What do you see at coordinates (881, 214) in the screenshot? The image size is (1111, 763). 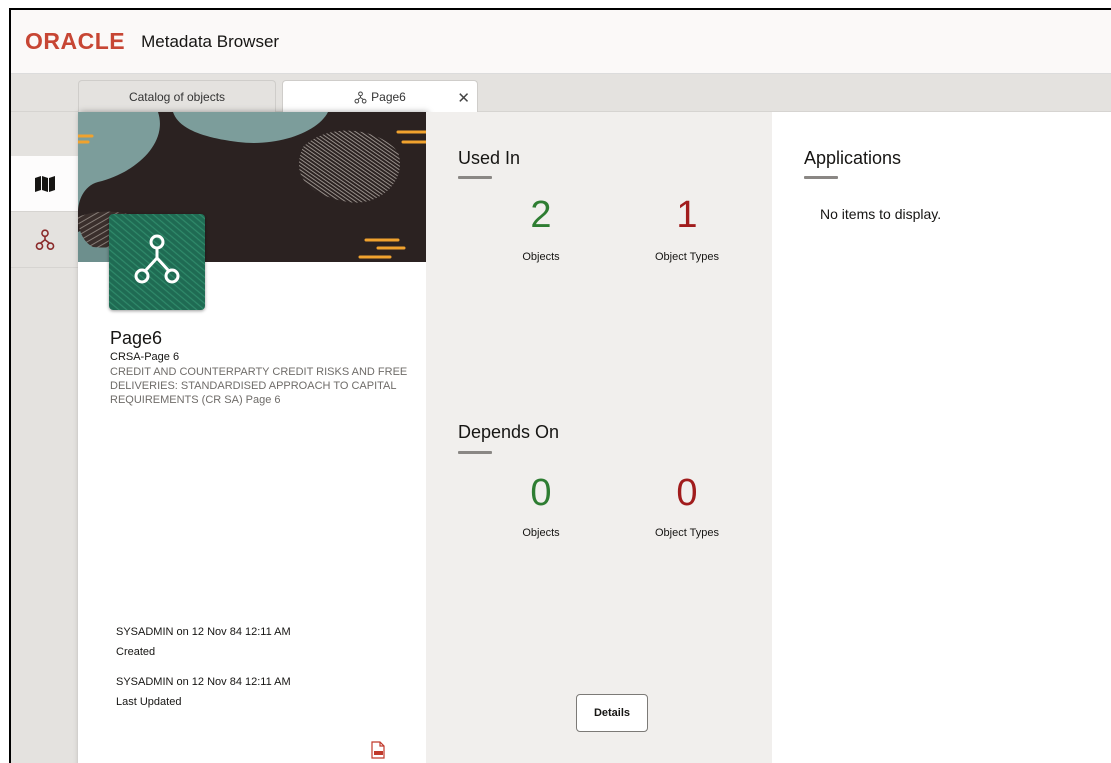 I see `empty-message: No items to display.` at bounding box center [881, 214].